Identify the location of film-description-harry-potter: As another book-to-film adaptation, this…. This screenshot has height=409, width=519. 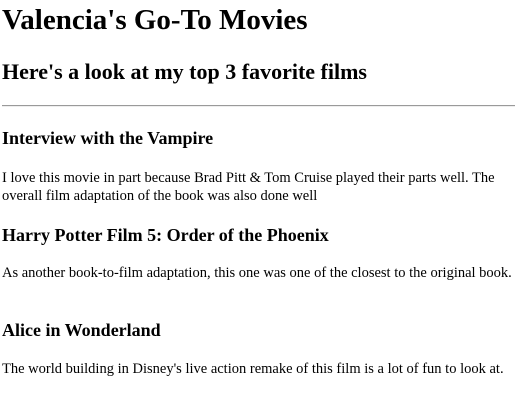
(257, 273).